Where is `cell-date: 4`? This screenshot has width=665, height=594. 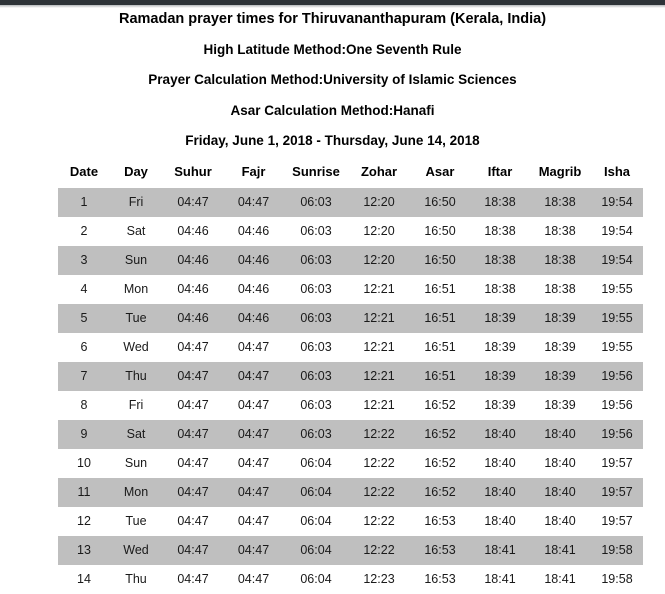
cell-date: 4 is located at coordinates (84, 289).